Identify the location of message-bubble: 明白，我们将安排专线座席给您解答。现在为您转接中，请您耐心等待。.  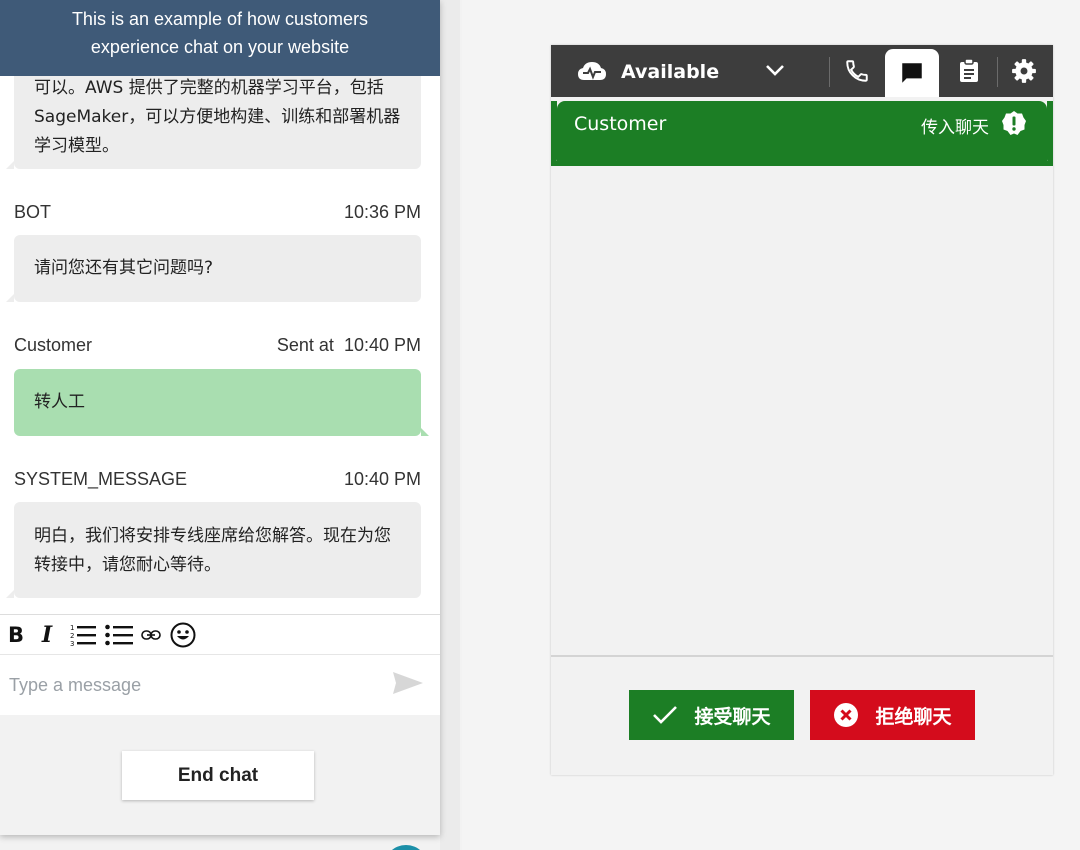
(213, 550).